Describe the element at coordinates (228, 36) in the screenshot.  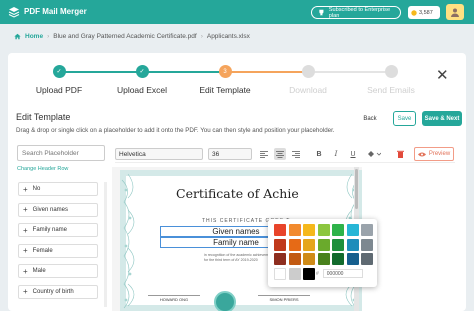
I see `breadcrumb-data-file: Applicants.xlsx` at that location.